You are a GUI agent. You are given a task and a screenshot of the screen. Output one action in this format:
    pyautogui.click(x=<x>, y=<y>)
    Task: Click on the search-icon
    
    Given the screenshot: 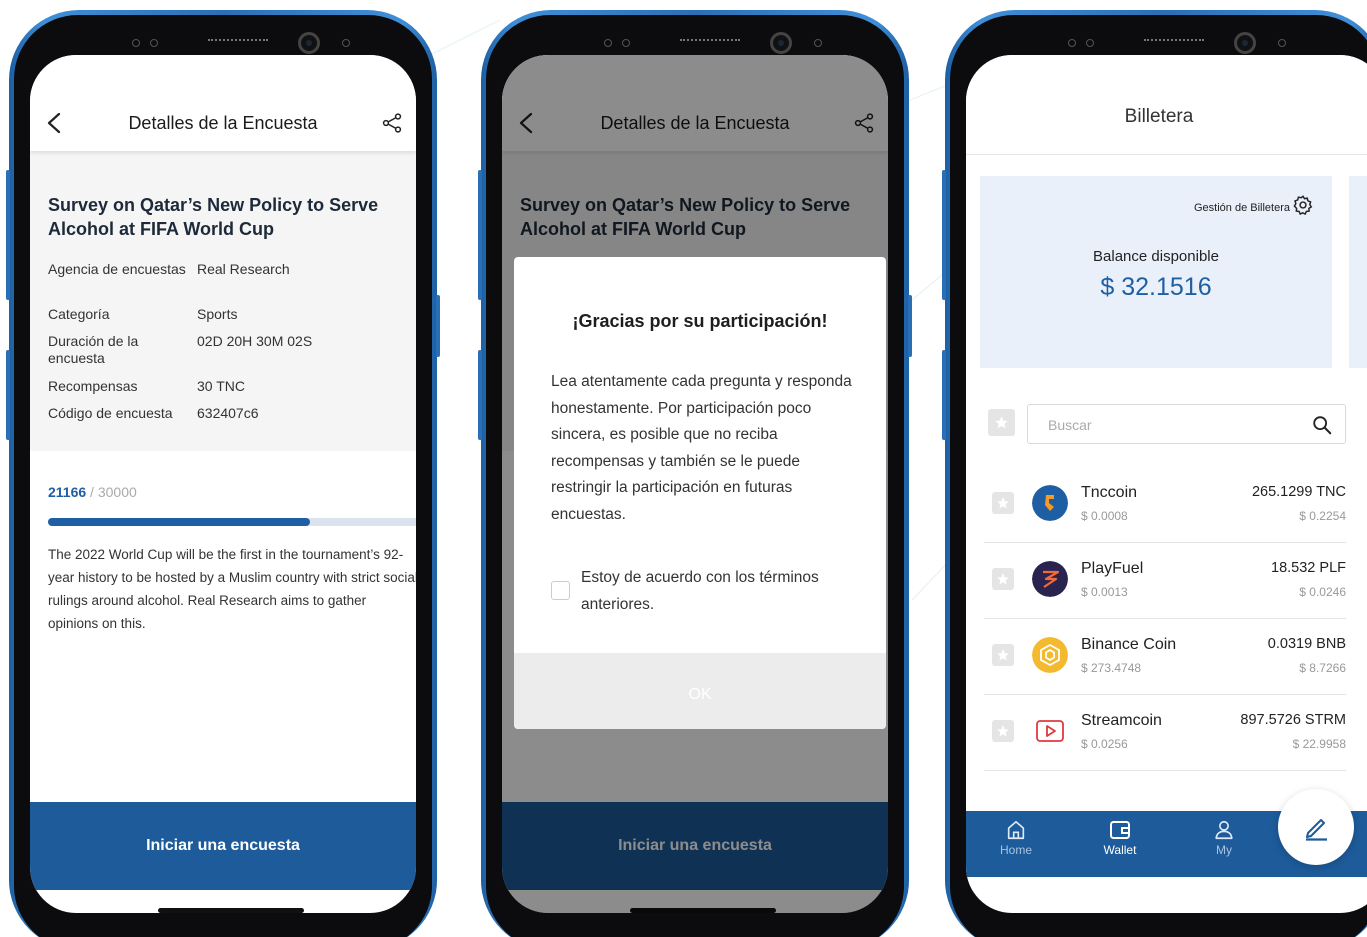 What is the action you would take?
    pyautogui.click(x=1322, y=425)
    